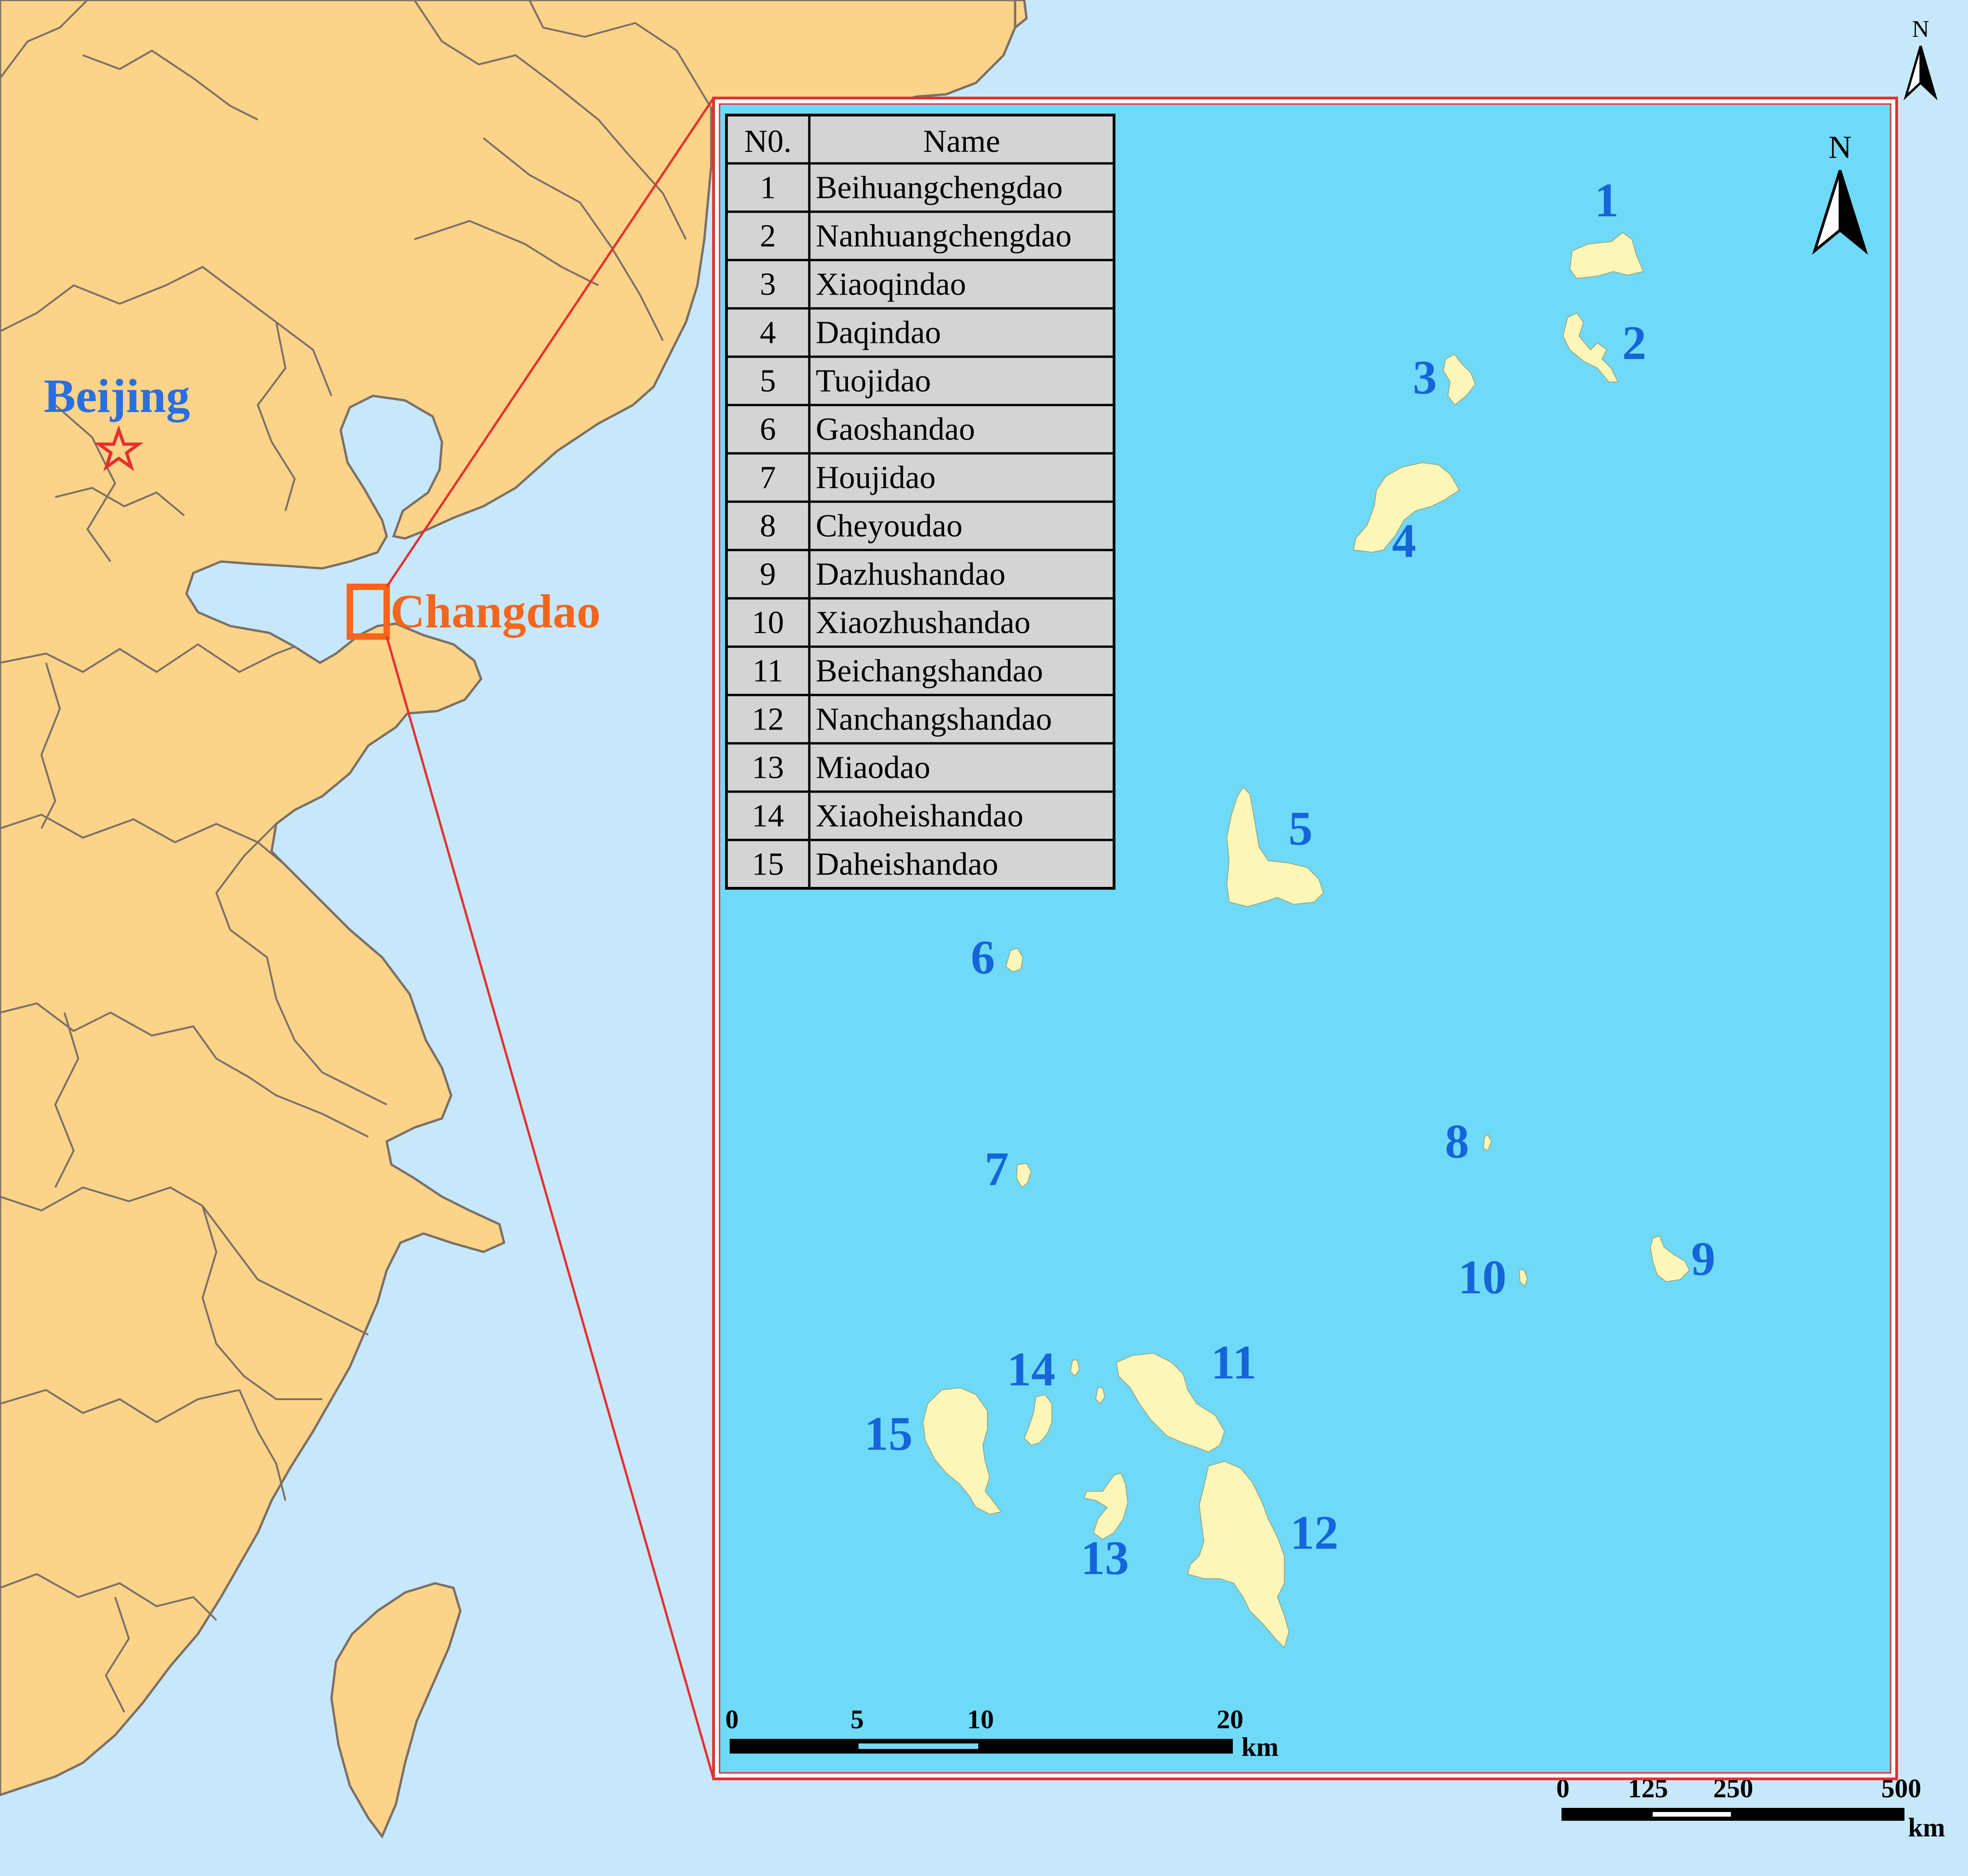 The width and height of the screenshot is (1968, 1876). What do you see at coordinates (768, 188) in the screenshot?
I see `island-table-number-cell: 1` at bounding box center [768, 188].